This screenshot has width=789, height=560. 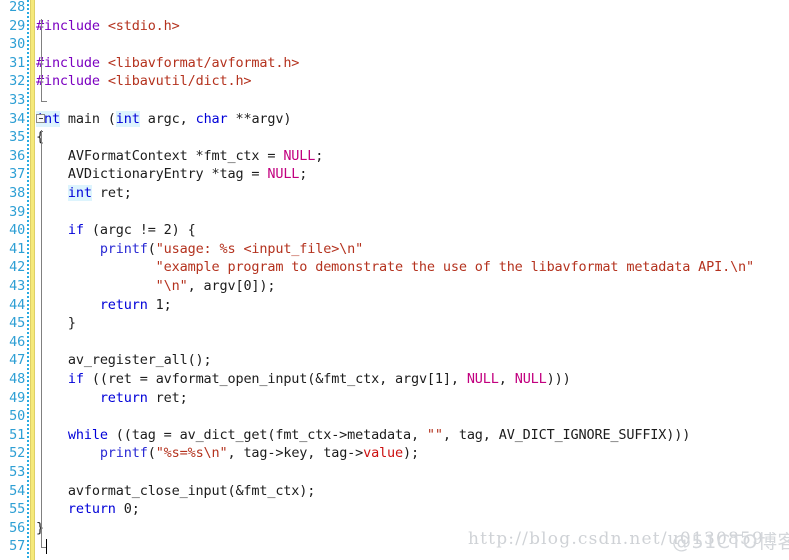 What do you see at coordinates (123, 397) in the screenshot?
I see `token-49-1: return` at bounding box center [123, 397].